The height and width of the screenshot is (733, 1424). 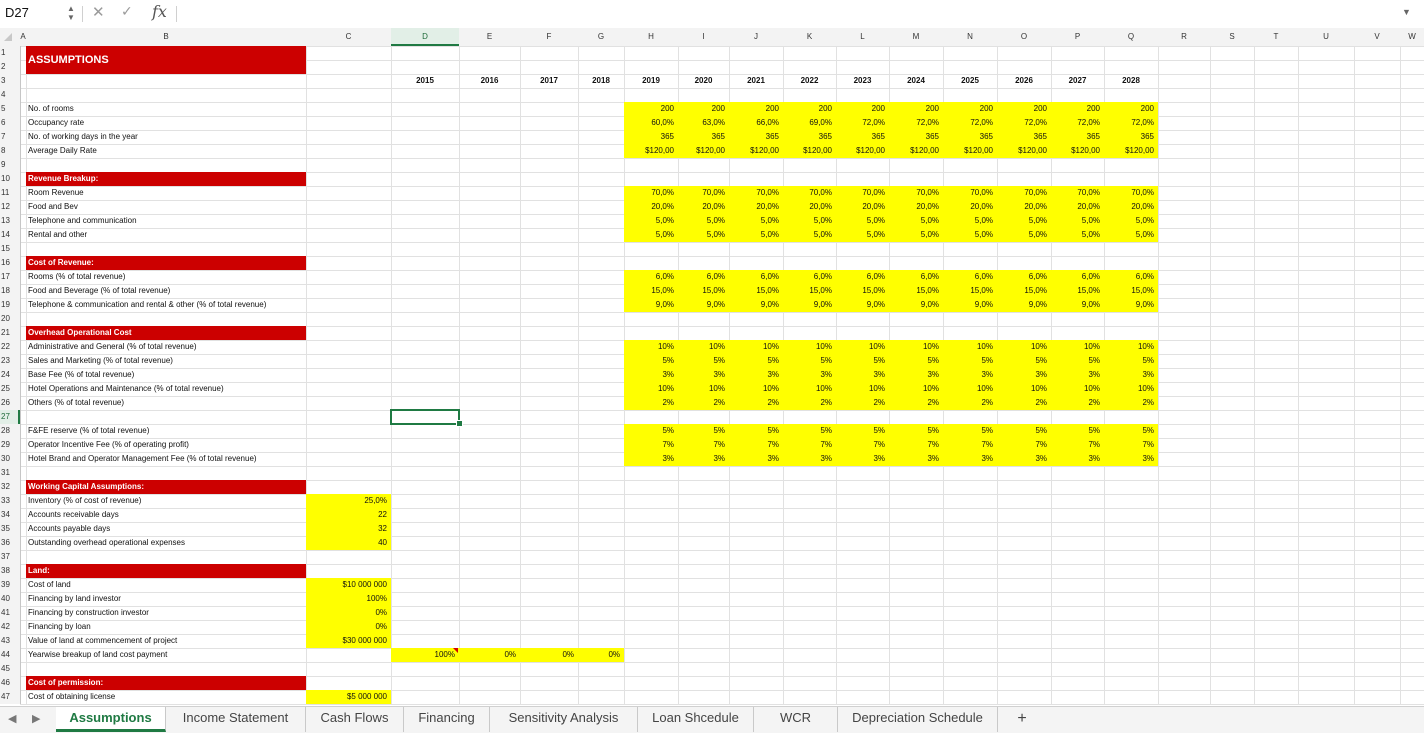 What do you see at coordinates (10, 599) in the screenshot?
I see `row-header: 40` at bounding box center [10, 599].